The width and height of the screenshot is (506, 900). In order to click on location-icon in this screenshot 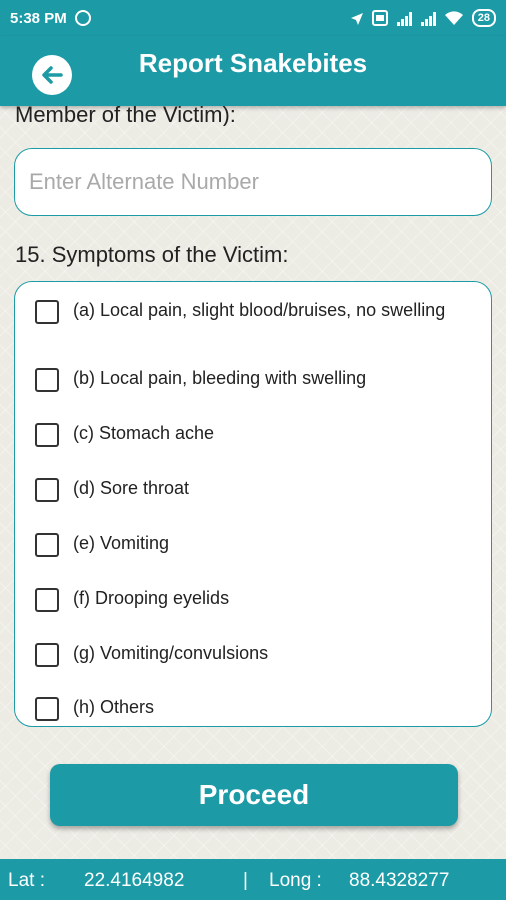, I will do `click(357, 18)`.